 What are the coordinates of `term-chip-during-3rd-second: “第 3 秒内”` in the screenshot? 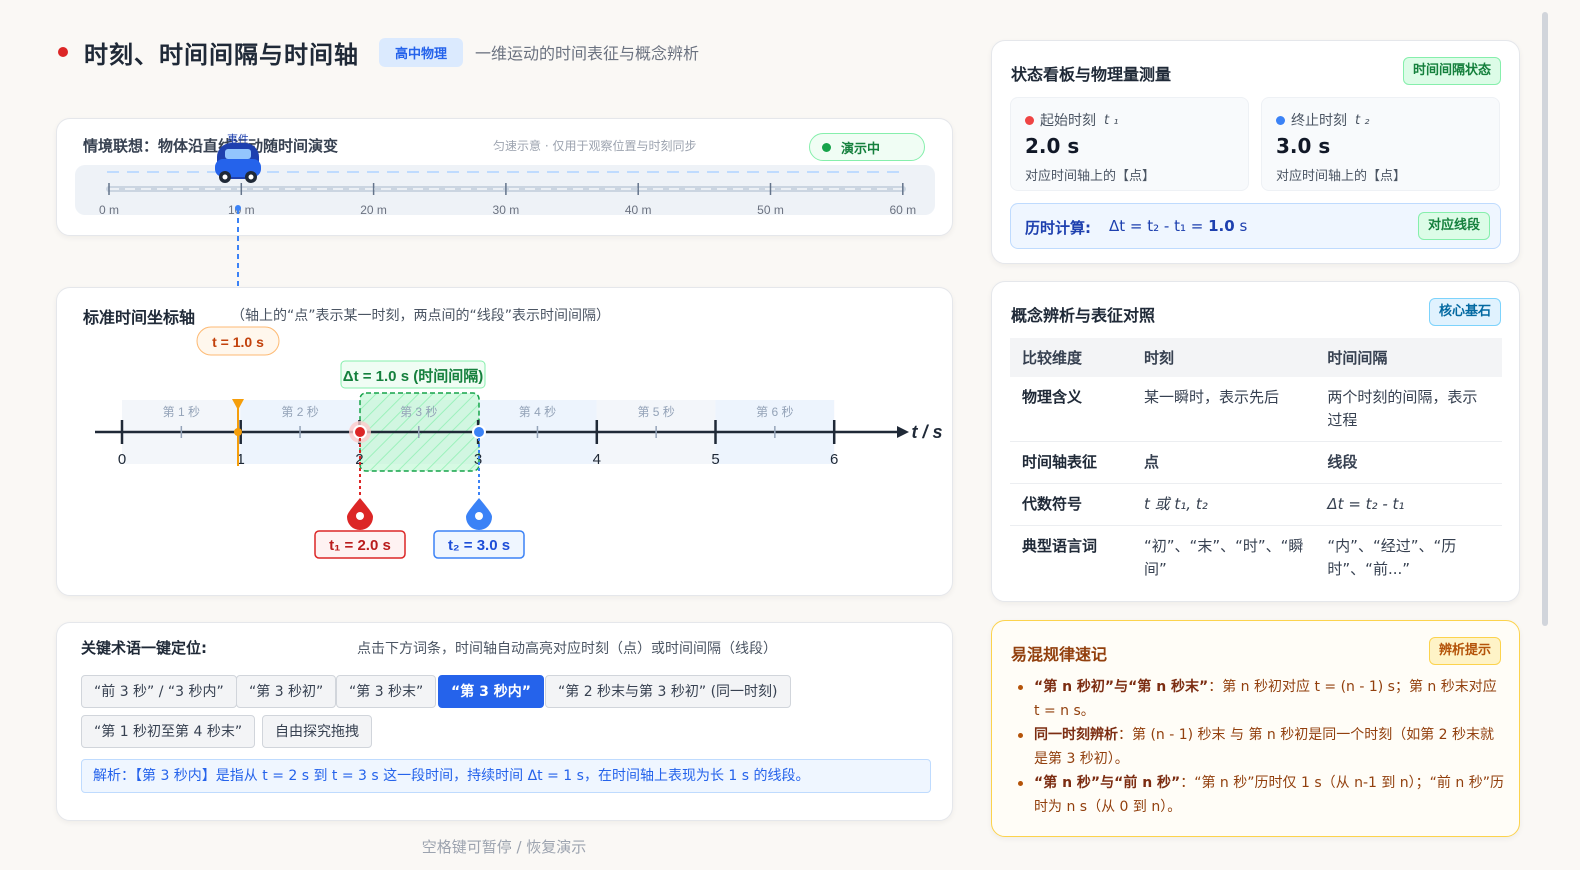 It's located at (491, 691).